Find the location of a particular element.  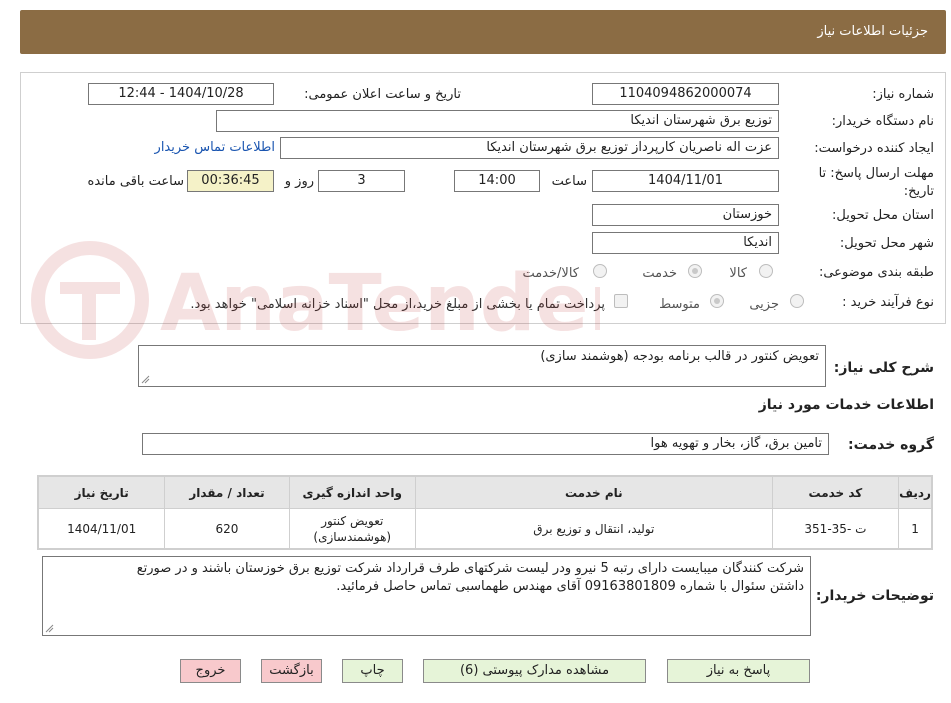

cell-unit-line2: (هوشمندسازی) is located at coordinates (352, 536).